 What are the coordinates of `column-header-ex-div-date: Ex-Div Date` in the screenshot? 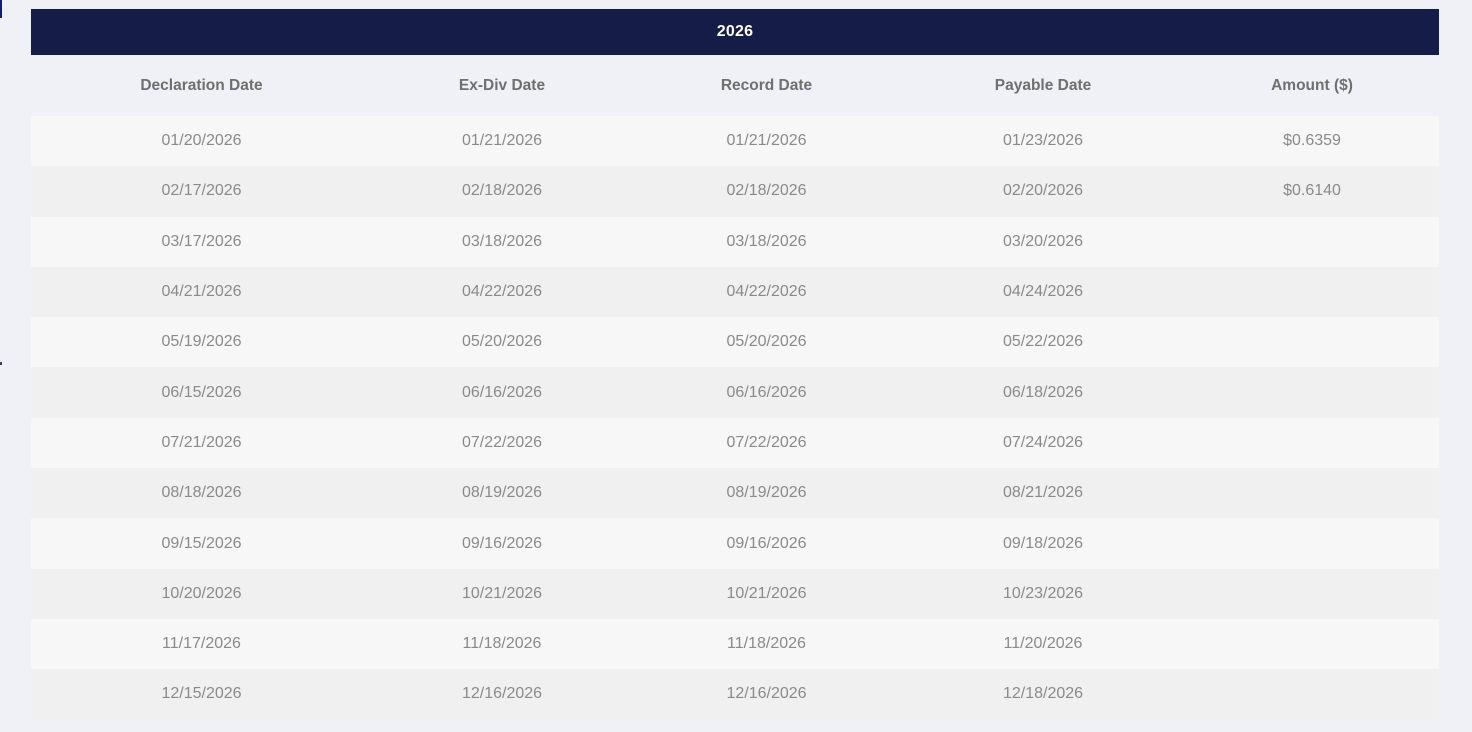 It's located at (502, 85).